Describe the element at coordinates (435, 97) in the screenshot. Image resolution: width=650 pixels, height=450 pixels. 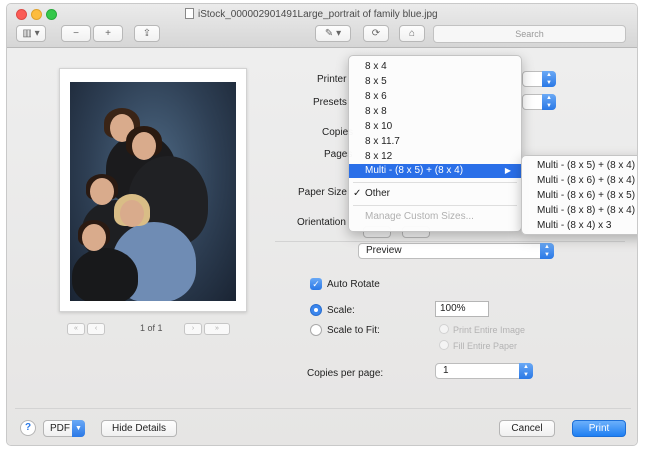
I see `paper-size-option: 8 x 6` at that location.